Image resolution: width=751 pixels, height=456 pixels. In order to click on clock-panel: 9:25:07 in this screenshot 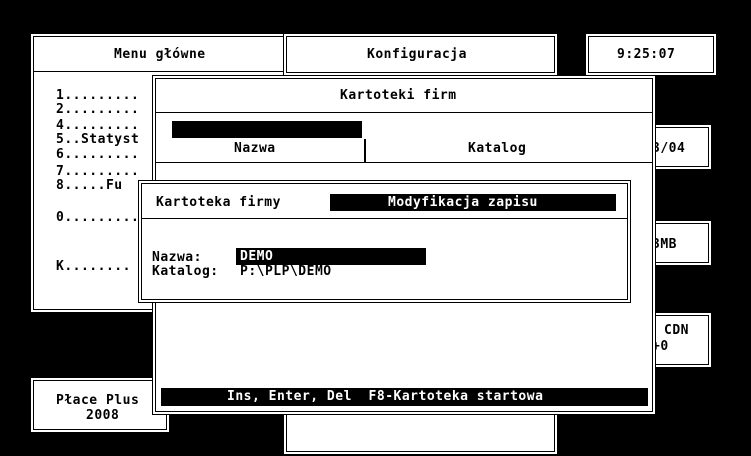, I will do `click(651, 54)`.